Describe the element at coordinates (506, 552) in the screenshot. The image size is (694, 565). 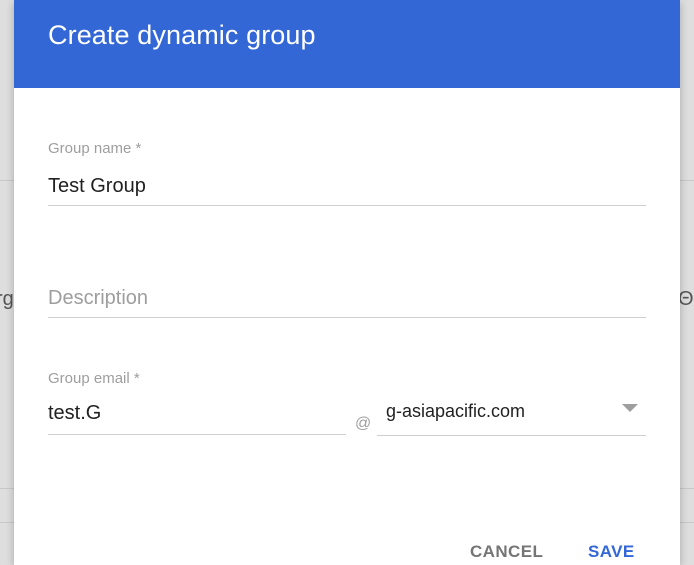
I see `cancel-button: CANCEL` at that location.